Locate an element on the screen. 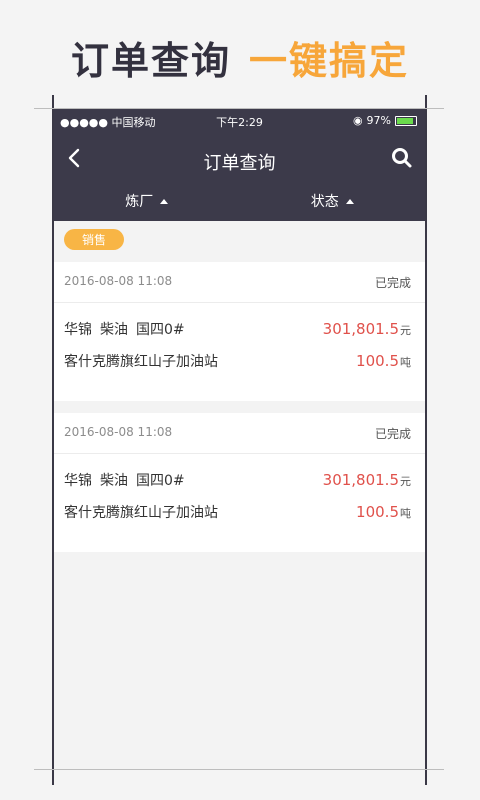 This screenshot has width=480, height=800. filter-status: 状态 is located at coordinates (333, 203).